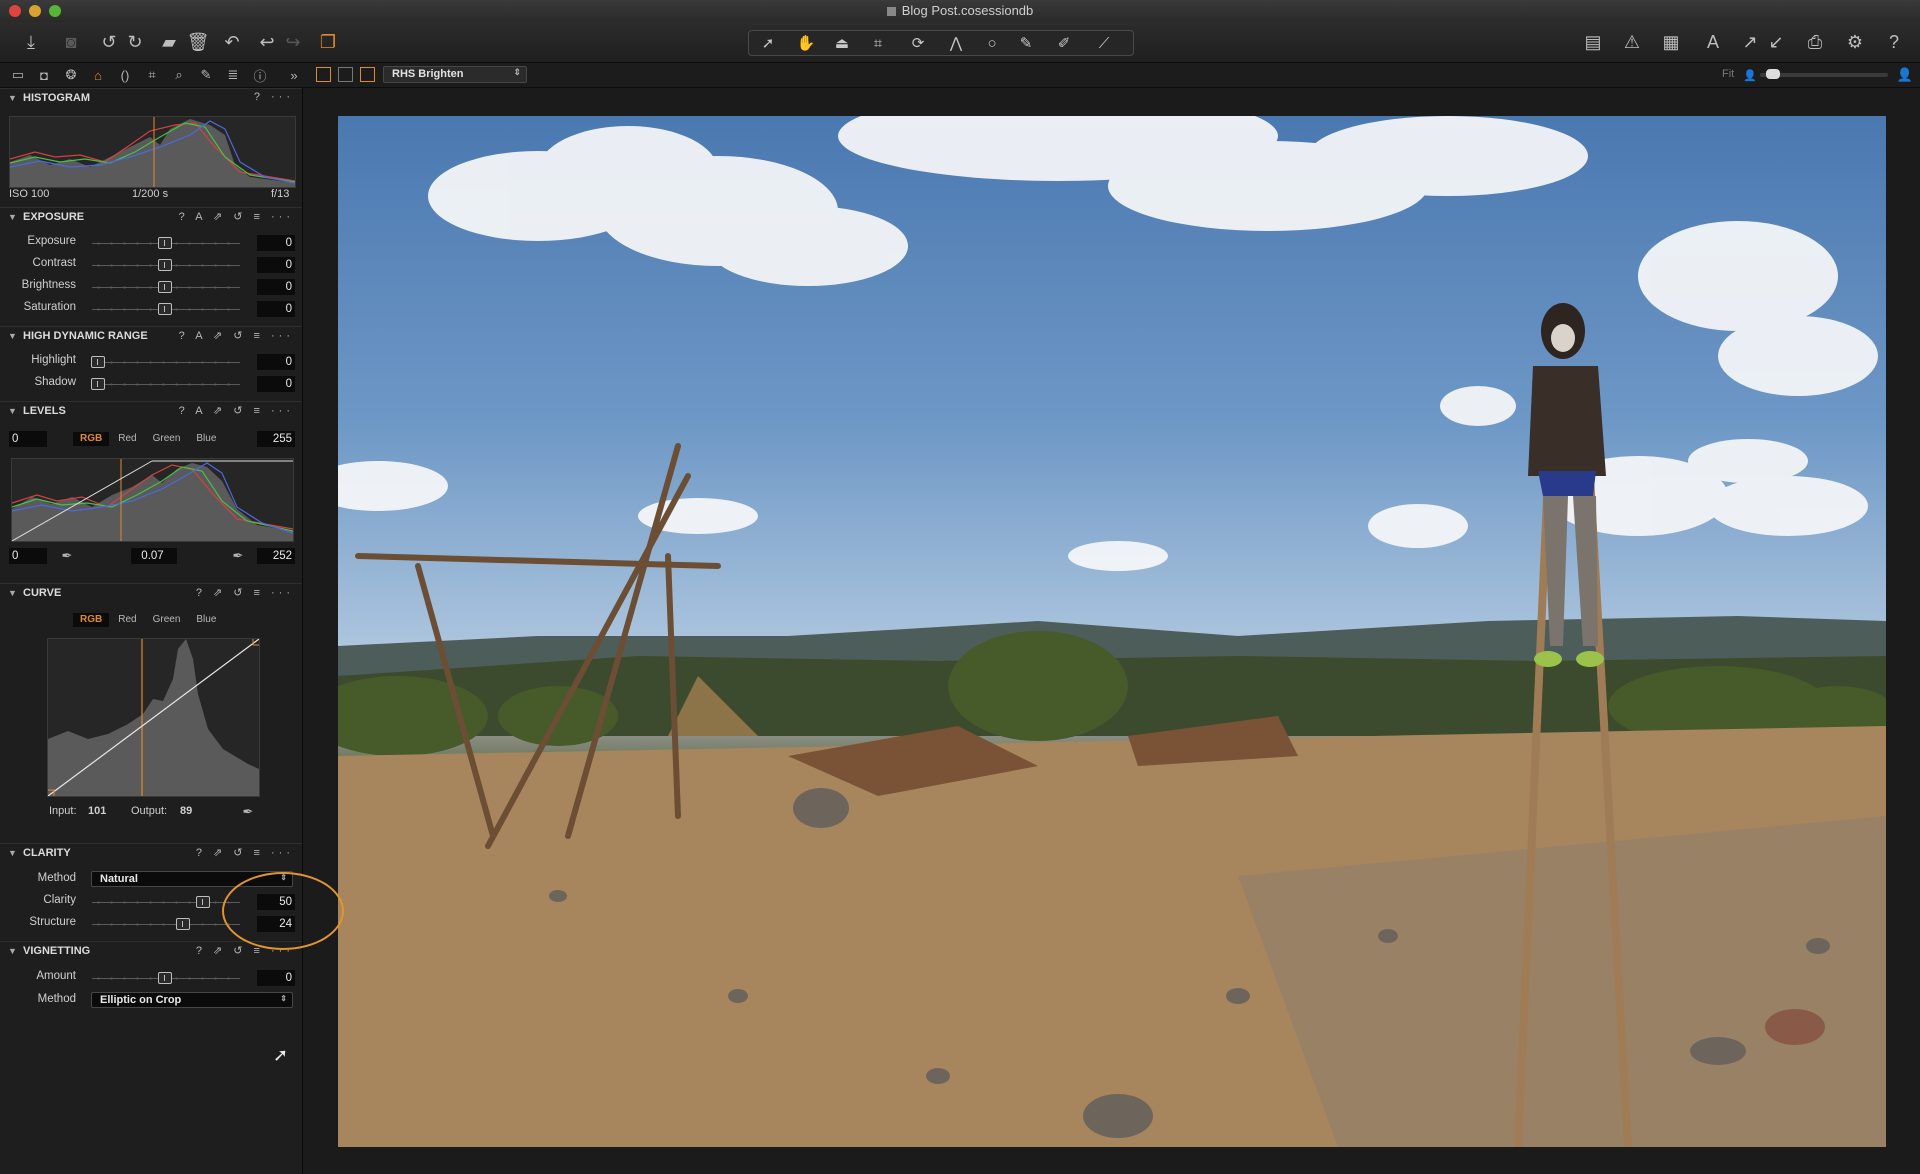 The height and width of the screenshot is (1174, 1920). Describe the element at coordinates (328, 42) in the screenshot. I see `variants-icon: ❐` at that location.